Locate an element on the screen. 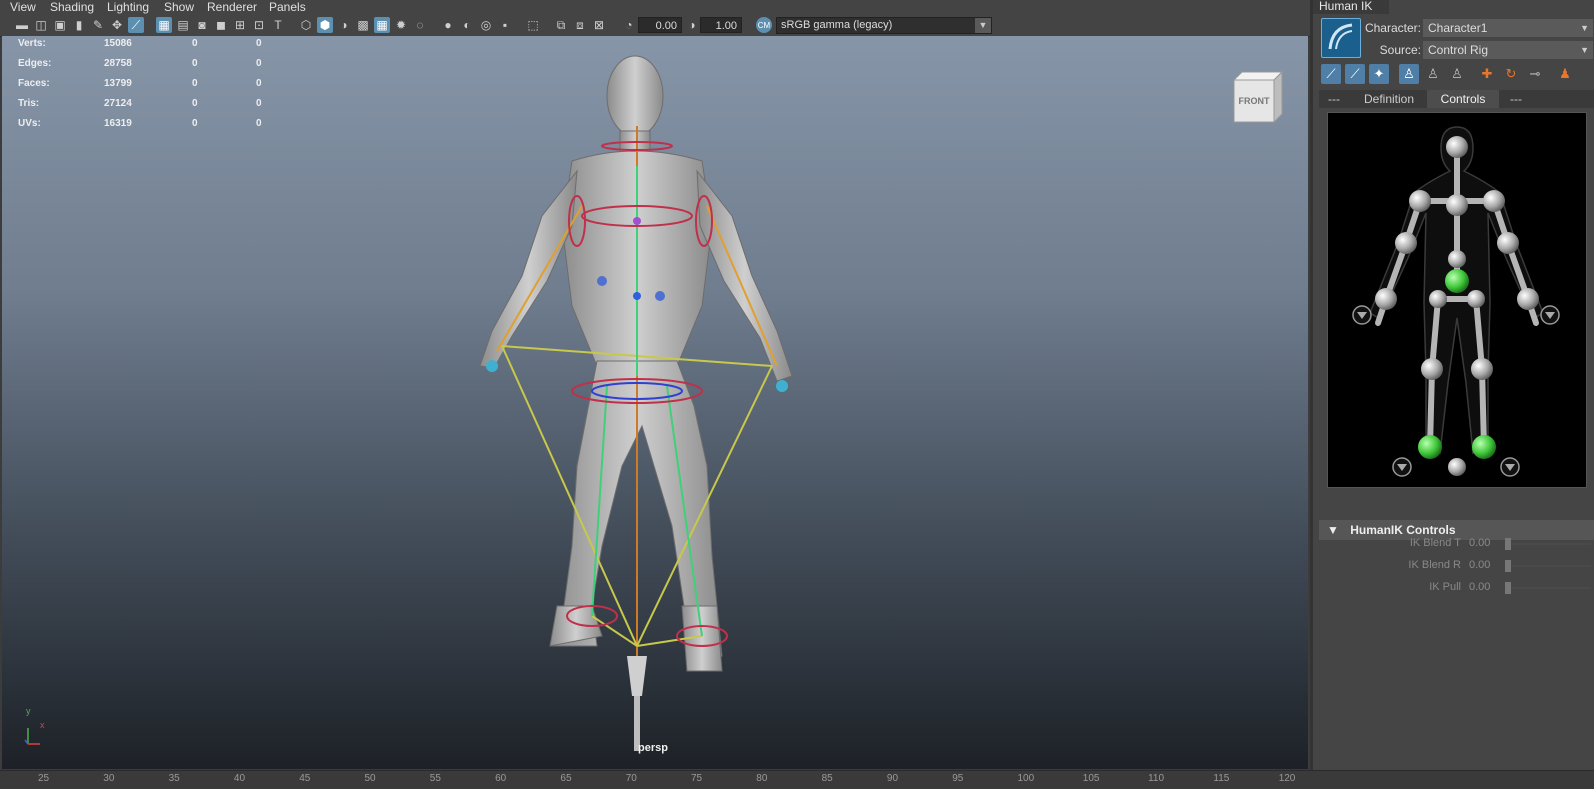 The image size is (1594, 789). character-dropdown: Character1 ▼ is located at coordinates (1508, 28).